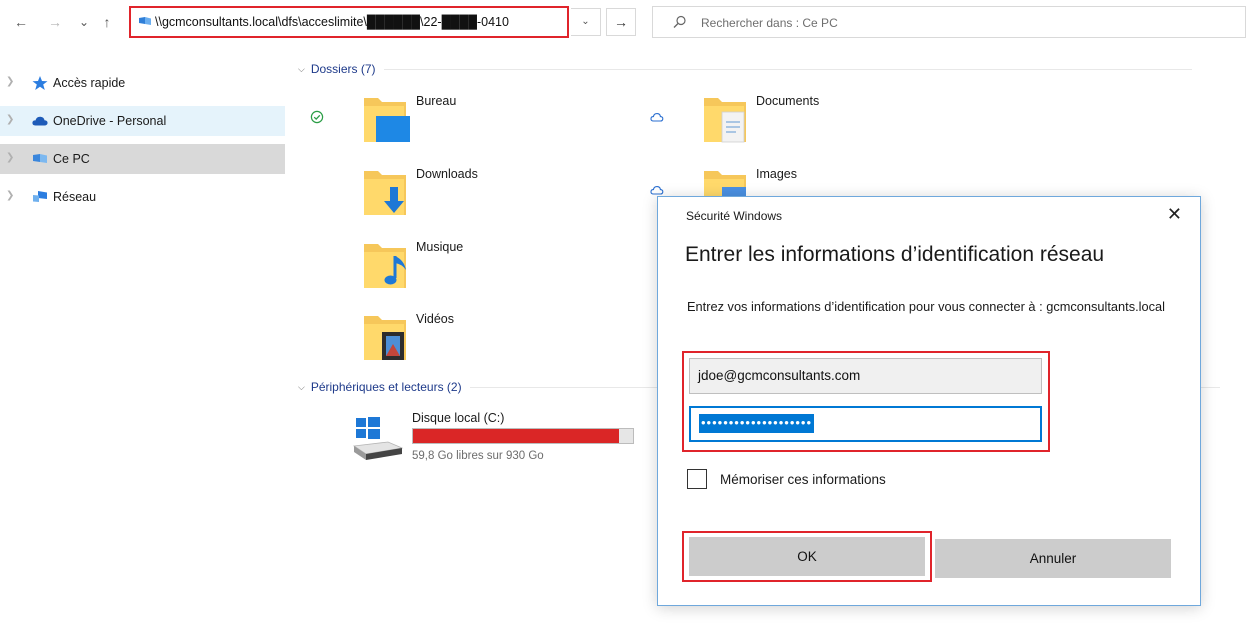 This screenshot has width=1246, height=634. I want to click on folder-tile-documents: Documents, so click(784, 125).